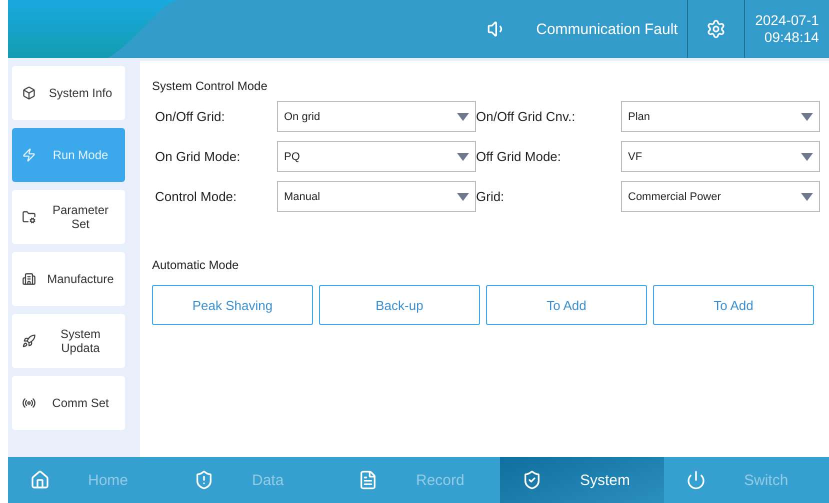 This screenshot has height=503, width=829. Describe the element at coordinates (80, 403) in the screenshot. I see `sidebar-label: Comm Set` at that location.